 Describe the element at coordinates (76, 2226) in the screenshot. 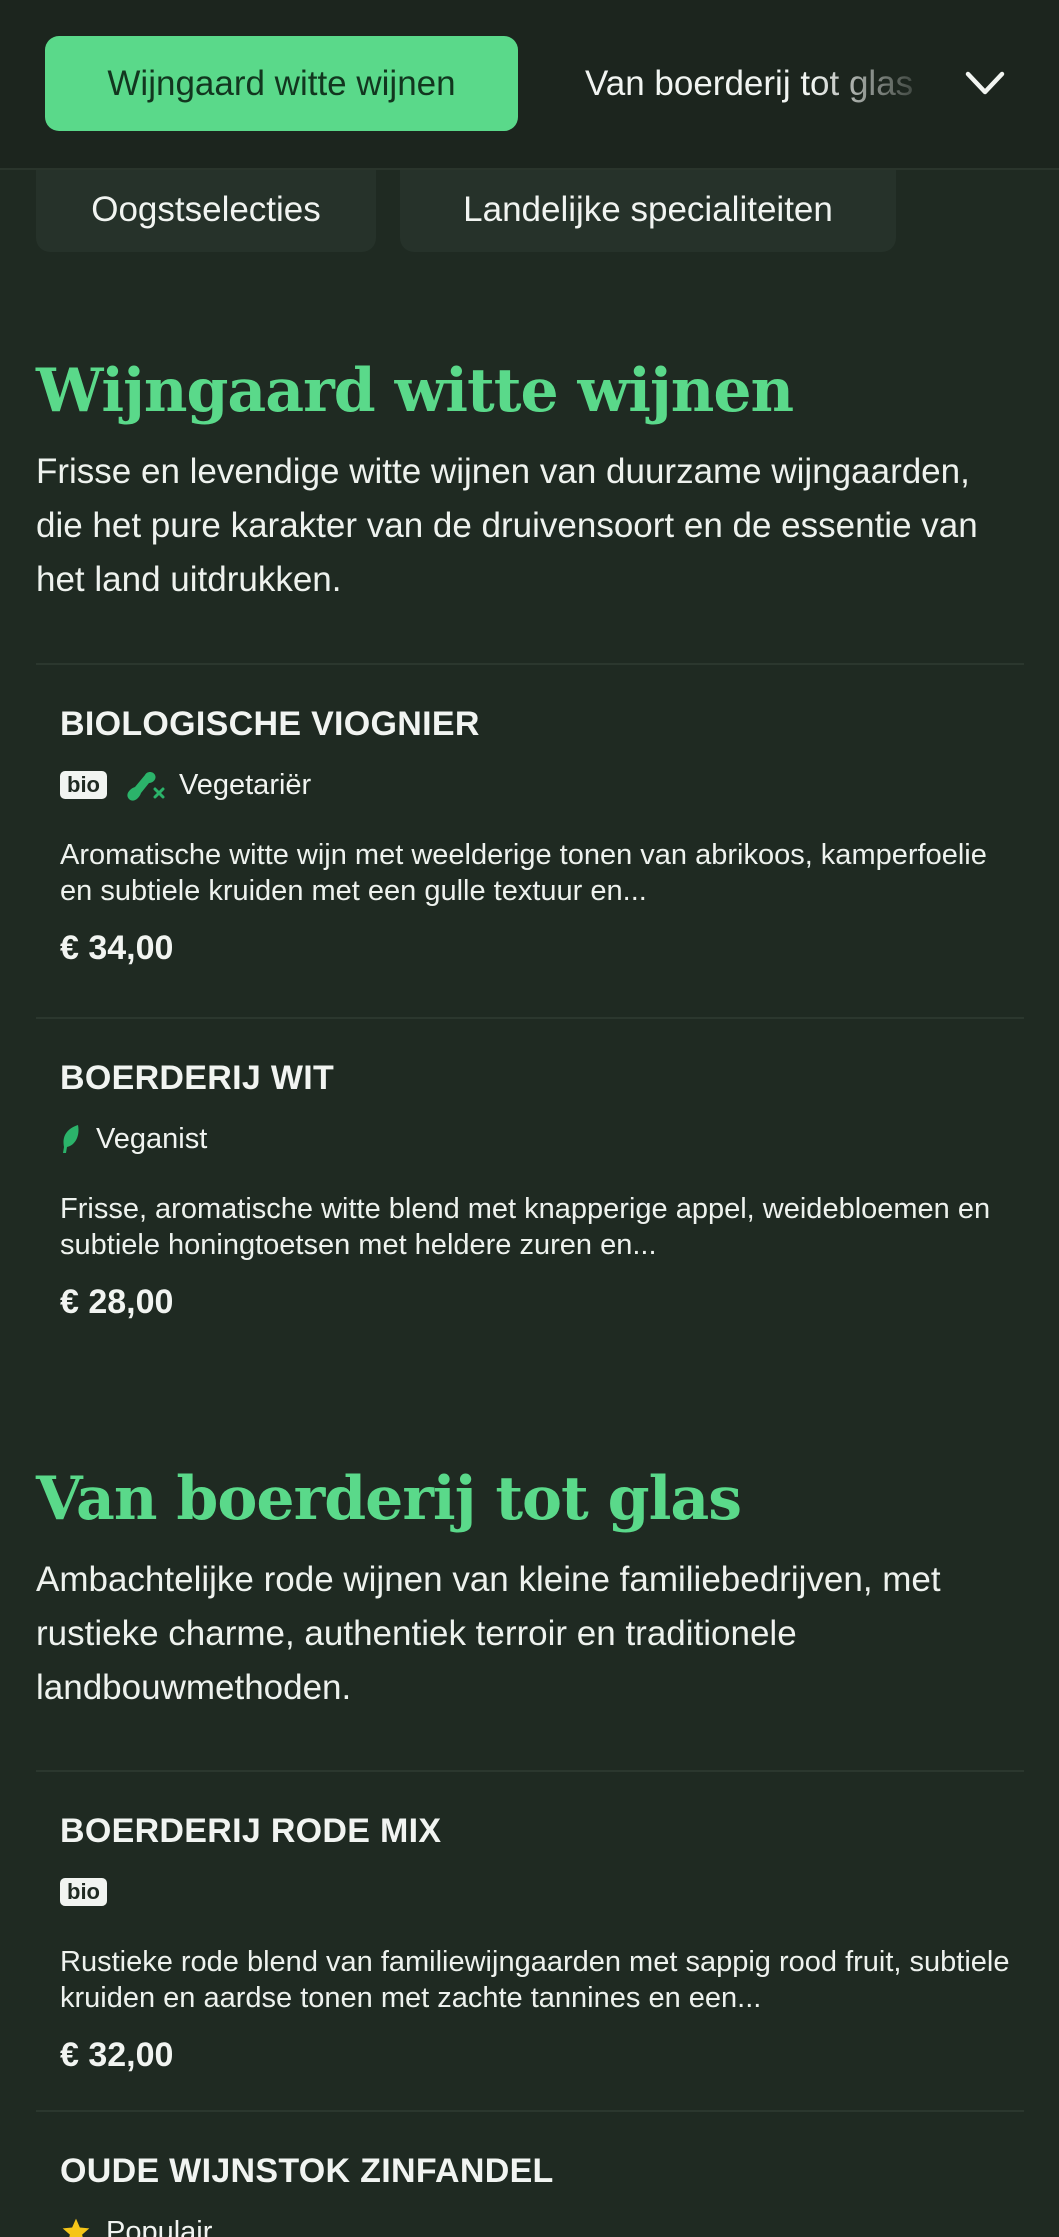

I see `star-icon` at that location.